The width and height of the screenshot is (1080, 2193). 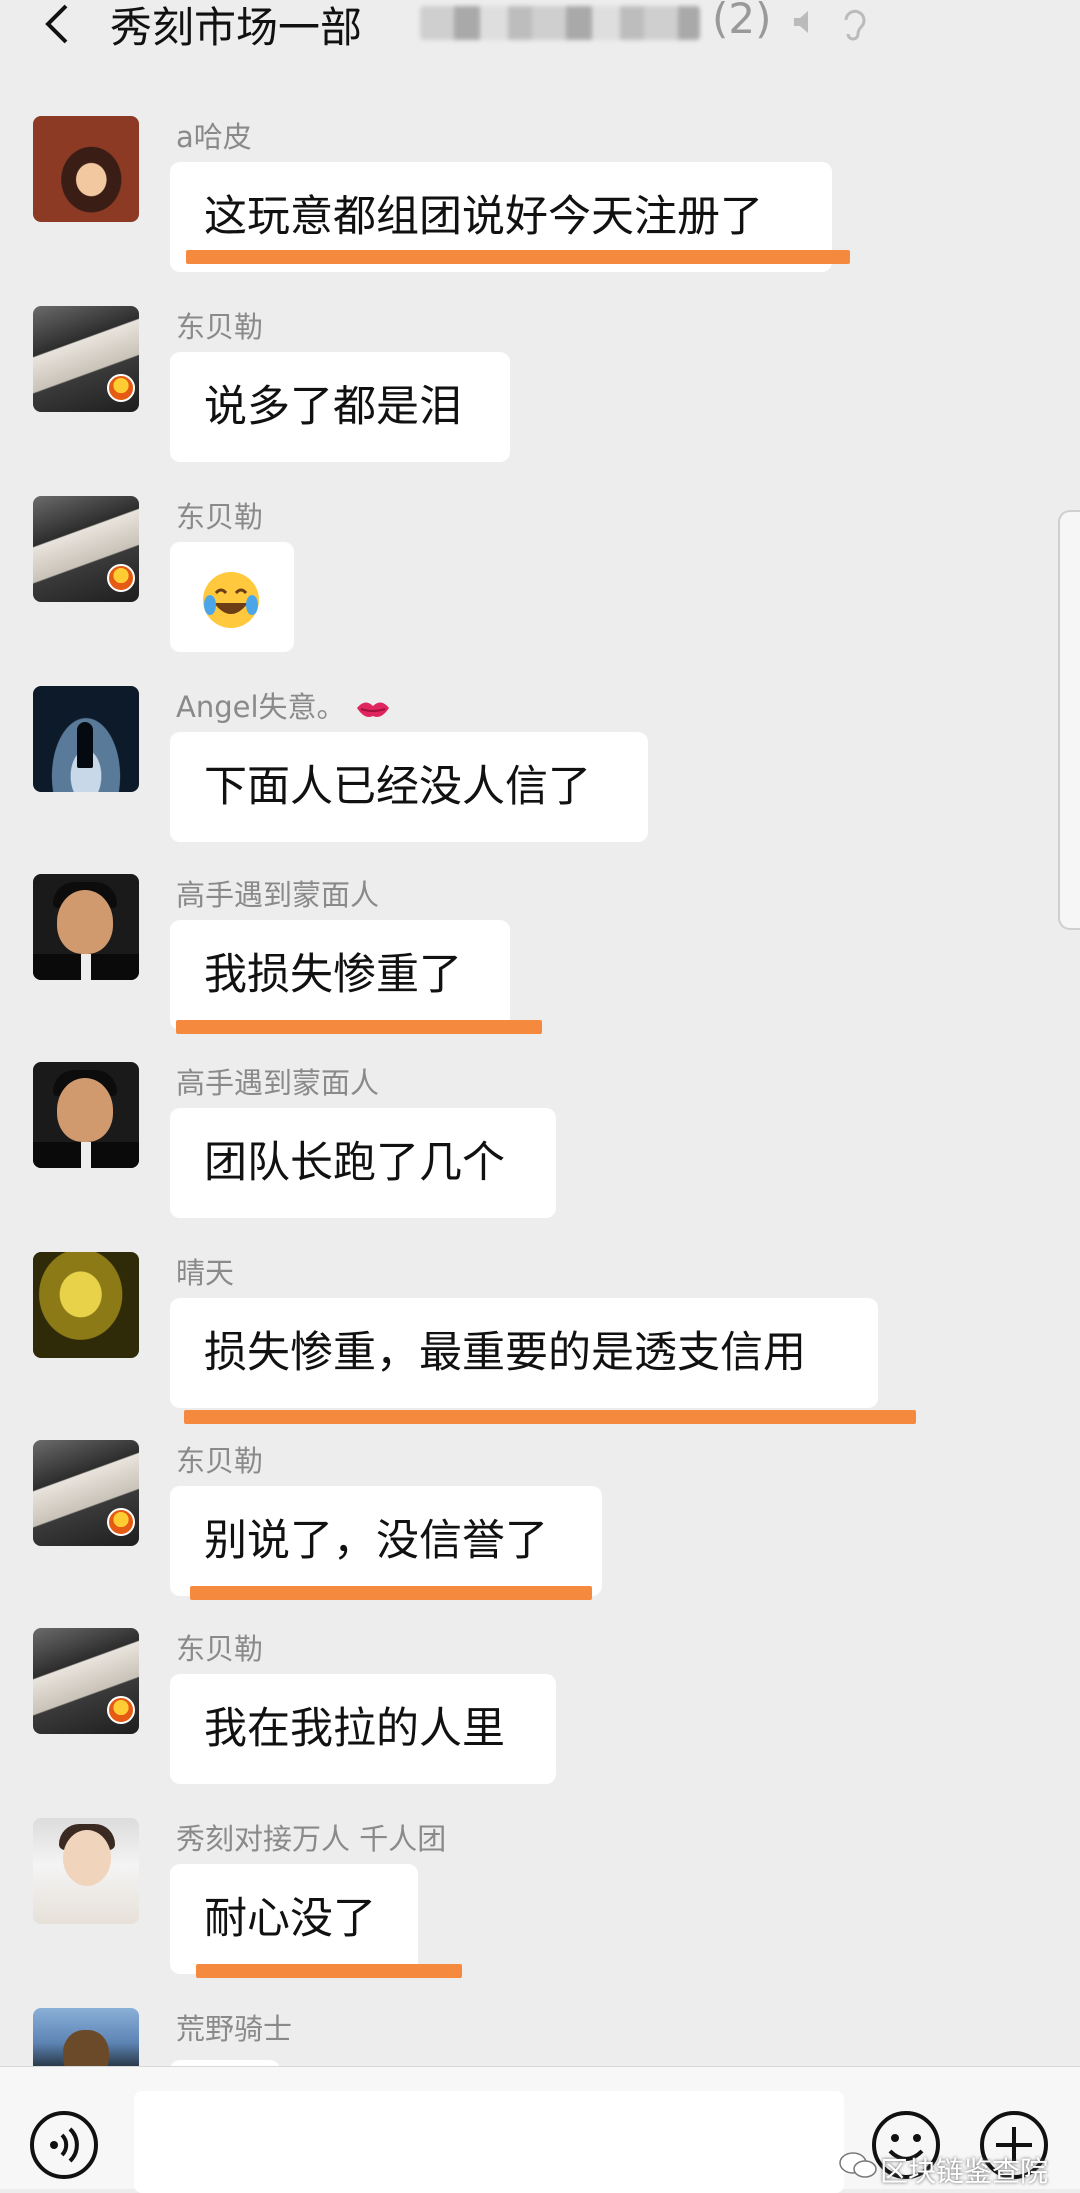 What do you see at coordinates (386, 1541) in the screenshot?
I see `message-bubble: 别说了，没信誉了` at bounding box center [386, 1541].